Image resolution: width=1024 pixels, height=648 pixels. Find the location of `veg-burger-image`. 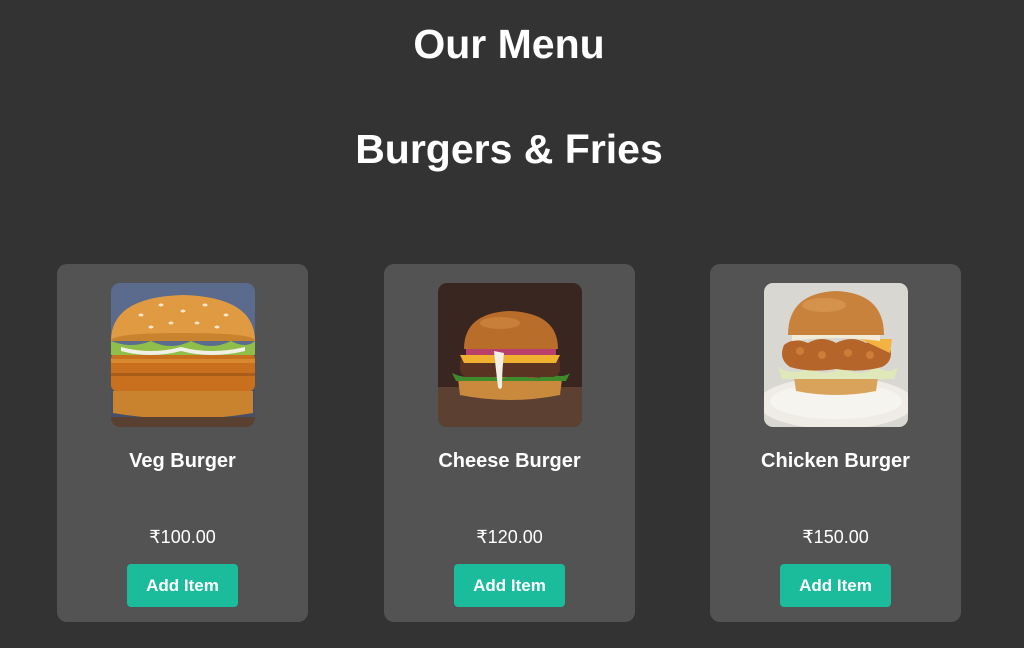

veg-burger-image is located at coordinates (183, 355).